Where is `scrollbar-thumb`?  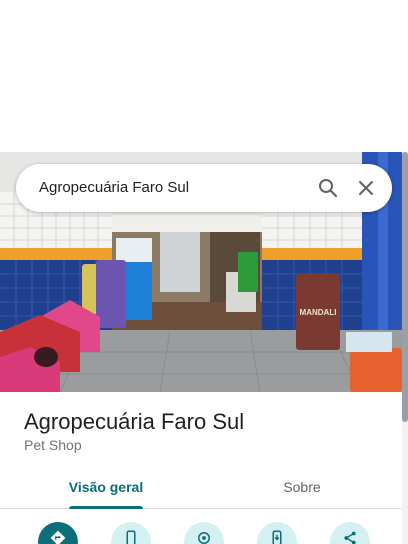 scrollbar-thumb is located at coordinates (405, 287).